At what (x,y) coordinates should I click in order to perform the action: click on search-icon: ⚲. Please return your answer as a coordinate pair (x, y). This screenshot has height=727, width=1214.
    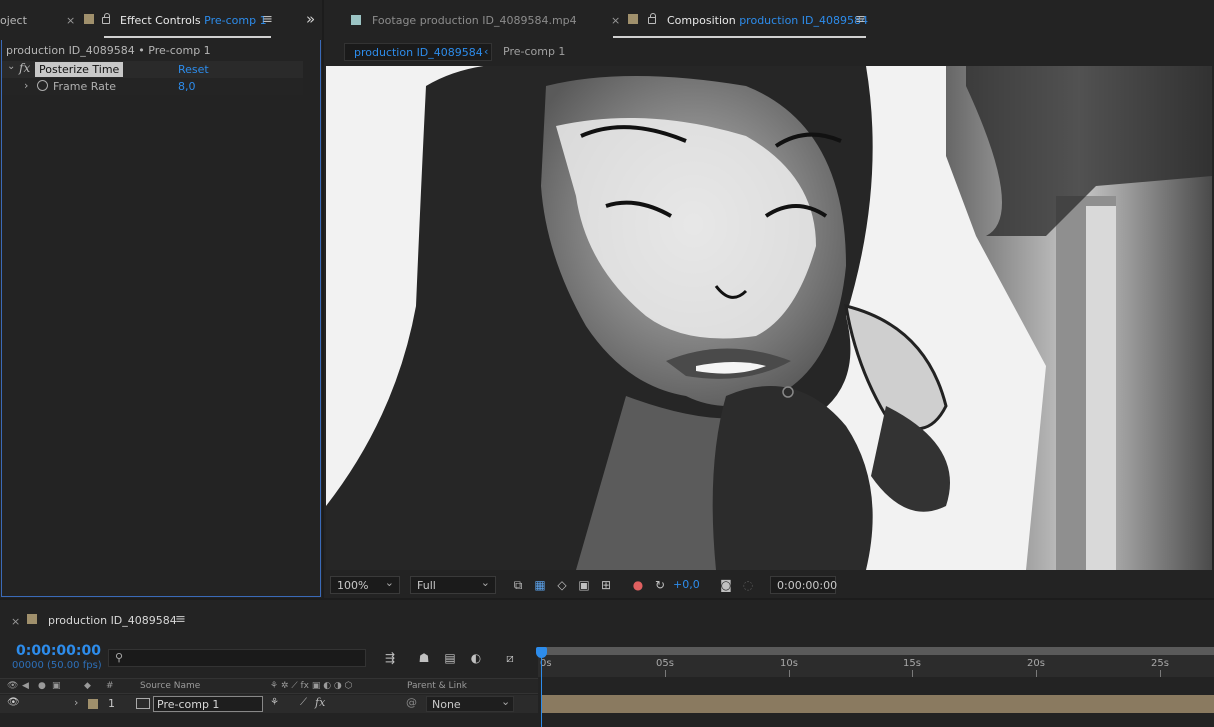
    Looking at the image, I should click on (119, 657).